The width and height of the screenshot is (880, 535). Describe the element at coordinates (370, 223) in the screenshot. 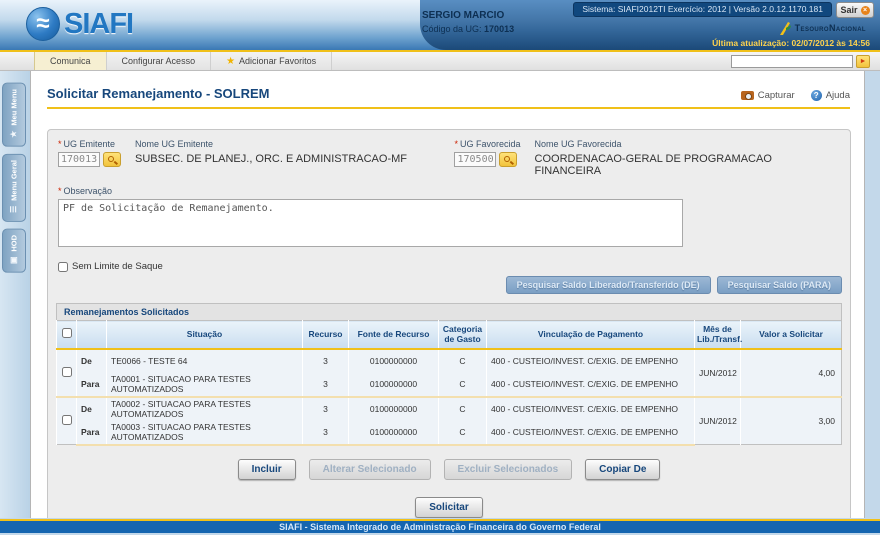

I see `observacao-textarea: PF de Solicitação de Remanejamento.` at that location.